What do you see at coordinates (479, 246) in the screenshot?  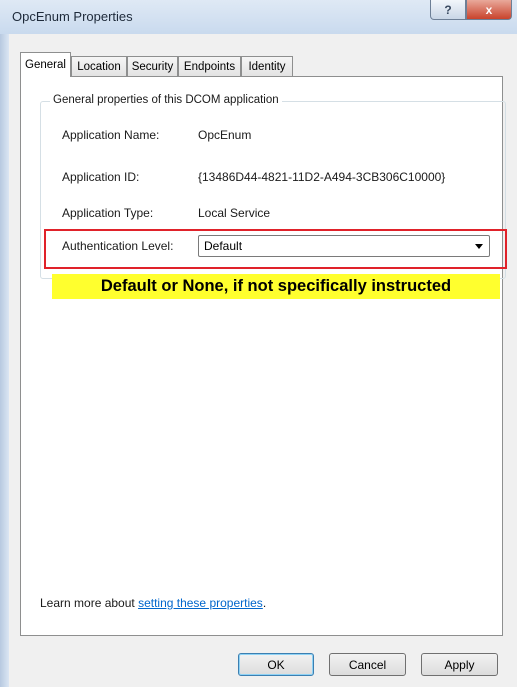 I see `chevron-down-icon` at bounding box center [479, 246].